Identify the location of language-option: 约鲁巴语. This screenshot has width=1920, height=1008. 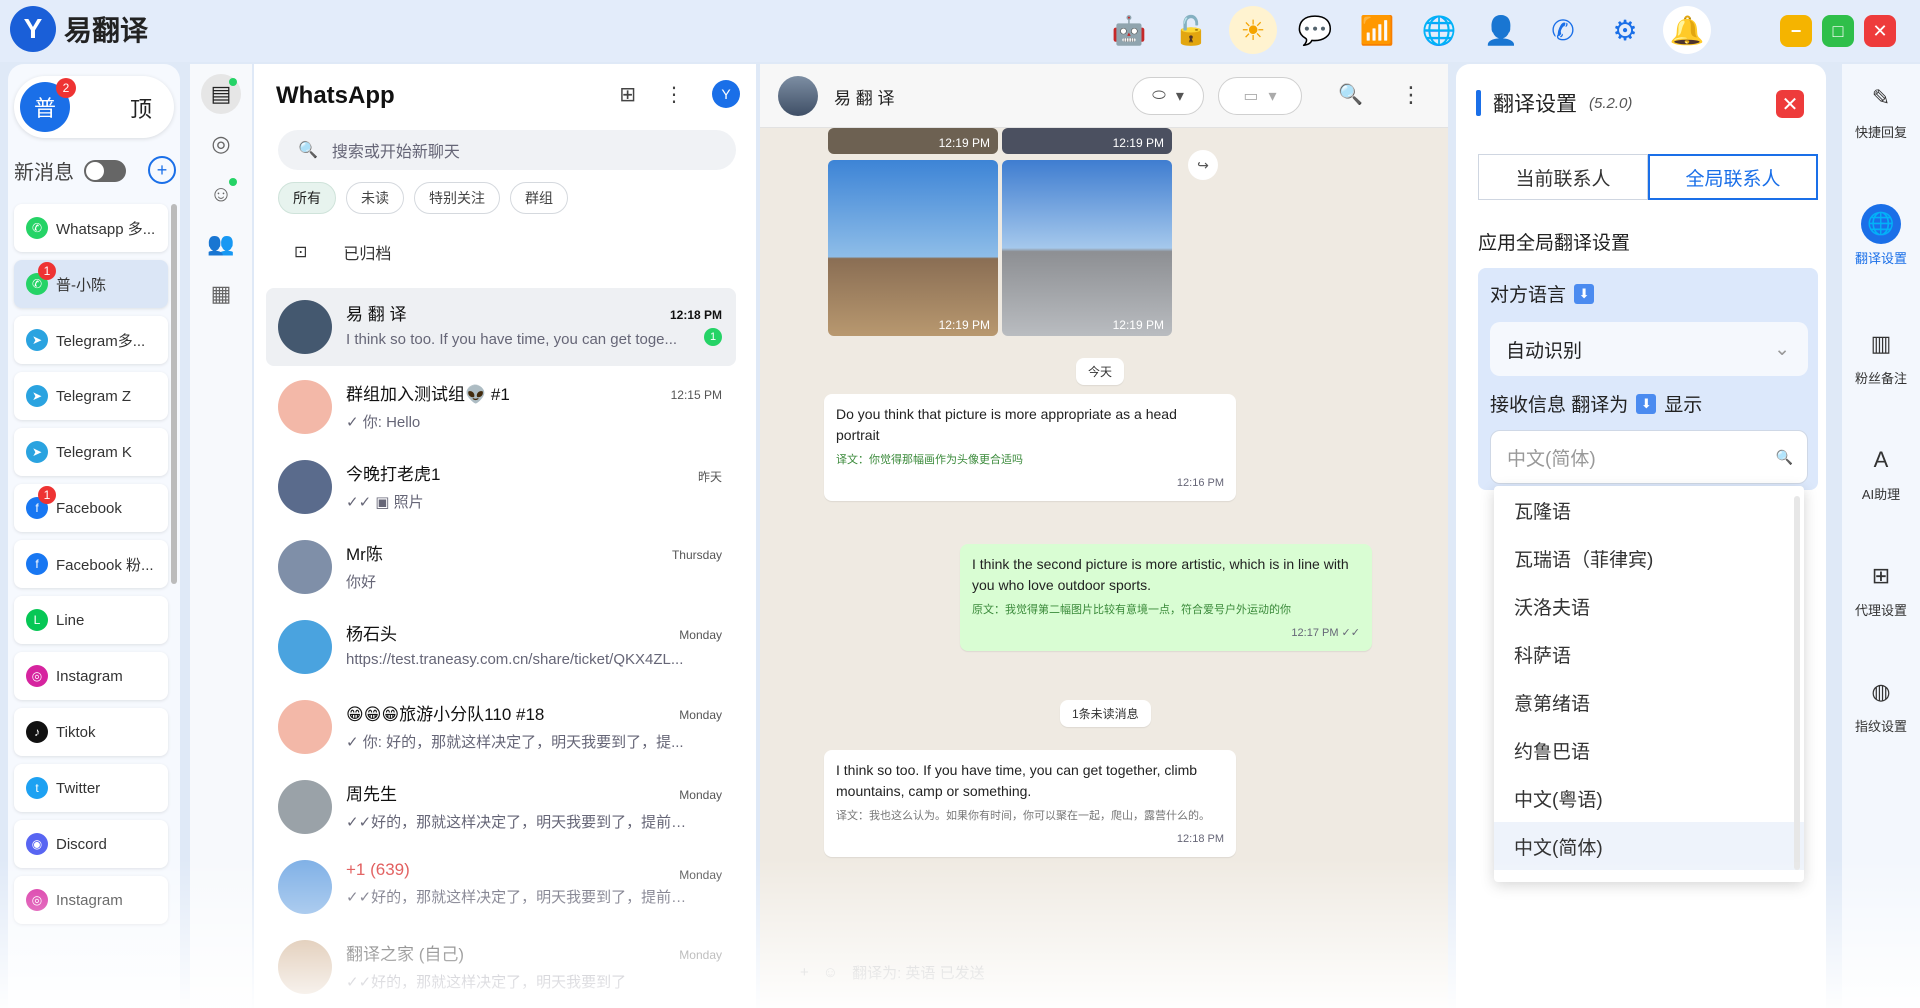
(1649, 750).